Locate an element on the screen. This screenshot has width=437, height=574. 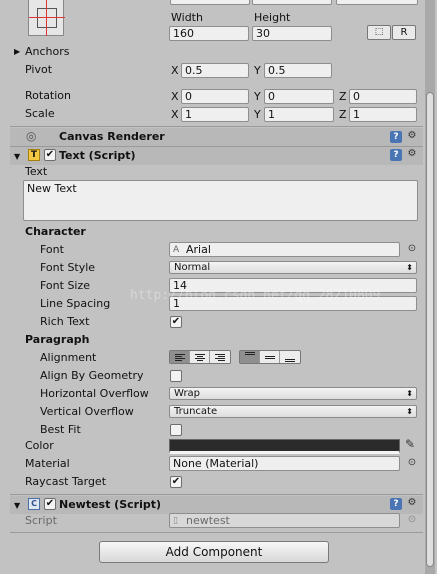
font-value: Arial is located at coordinates (198, 249).